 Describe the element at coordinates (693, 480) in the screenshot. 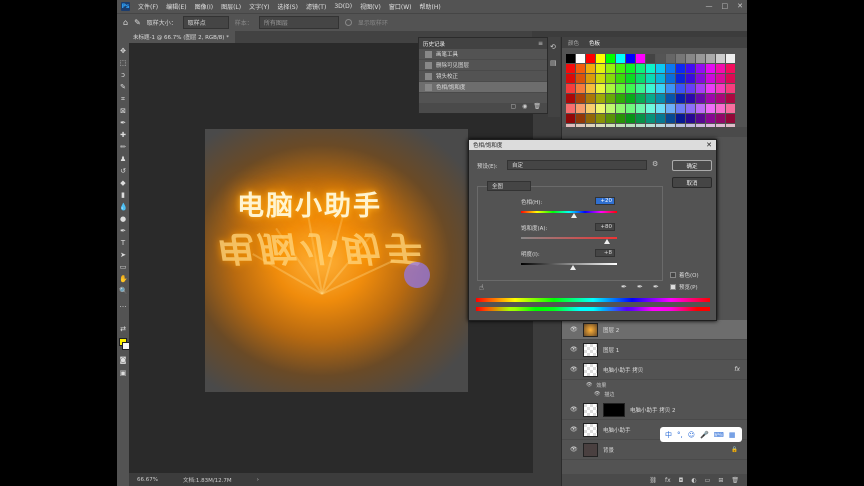

I see `adjustment-layer-icon: ◐` at that location.